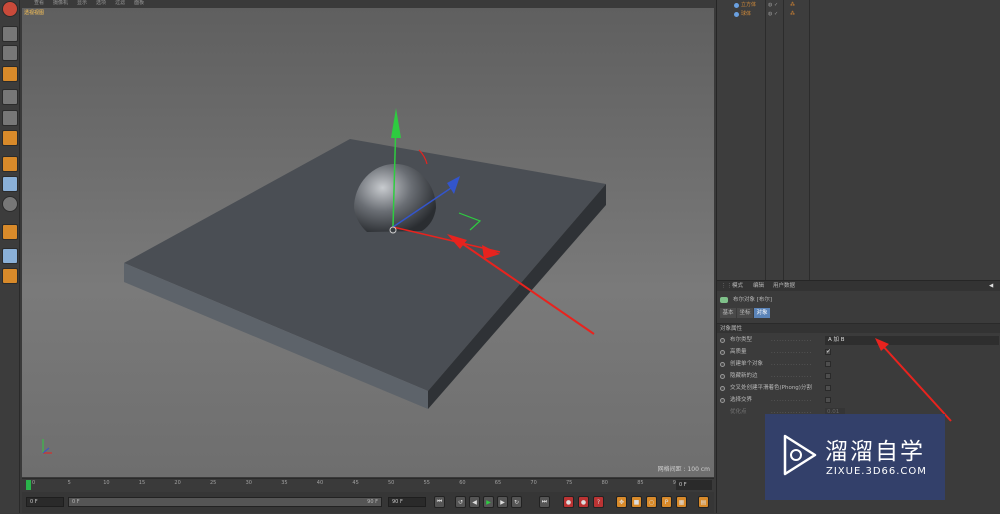 The height and width of the screenshot is (514, 1000). Describe the element at coordinates (488, 502) in the screenshot. I see `play-icon: ▶` at that location.